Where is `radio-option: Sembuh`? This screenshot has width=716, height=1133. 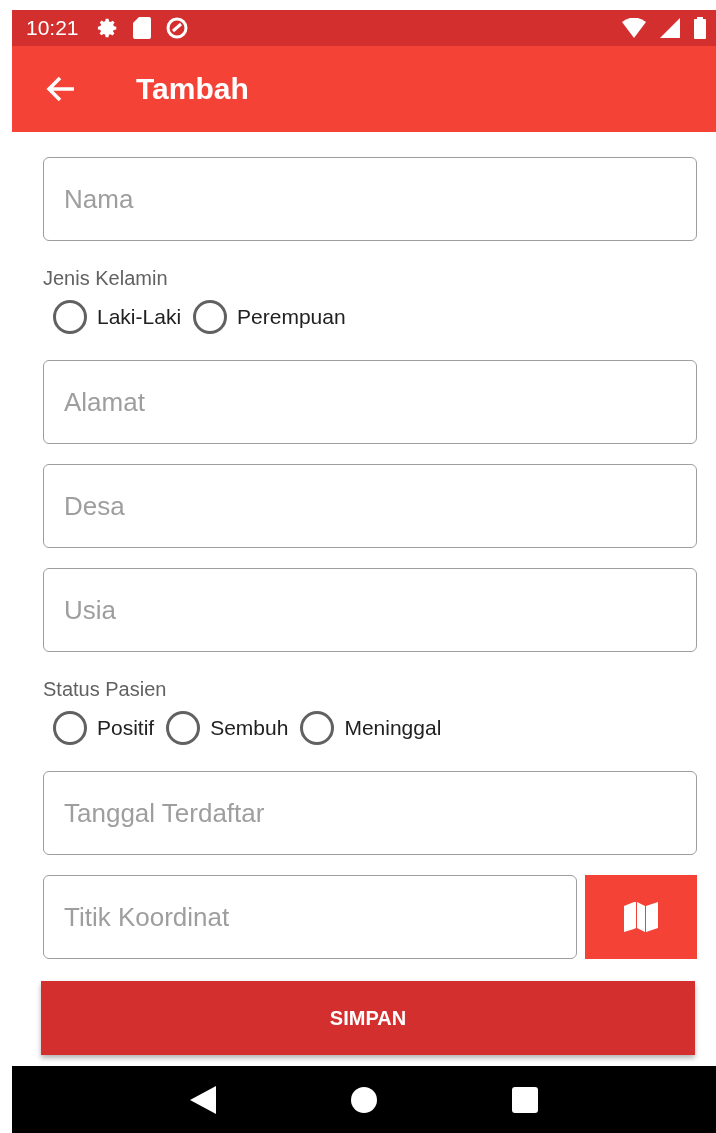 radio-option: Sembuh is located at coordinates (227, 728).